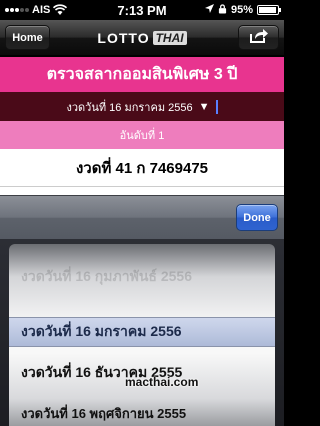 Image resolution: width=320 pixels, height=426 pixels. I want to click on watermark: macthai.com, so click(162, 382).